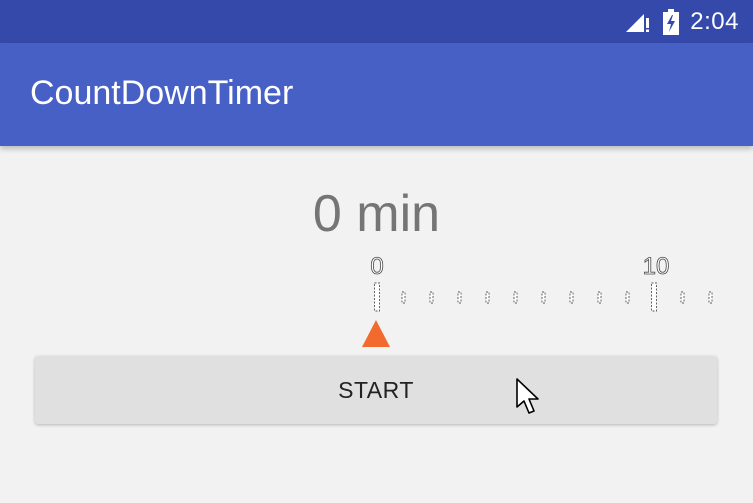 The image size is (753, 503). What do you see at coordinates (656, 266) in the screenshot?
I see `ruler-label-10: 10` at bounding box center [656, 266].